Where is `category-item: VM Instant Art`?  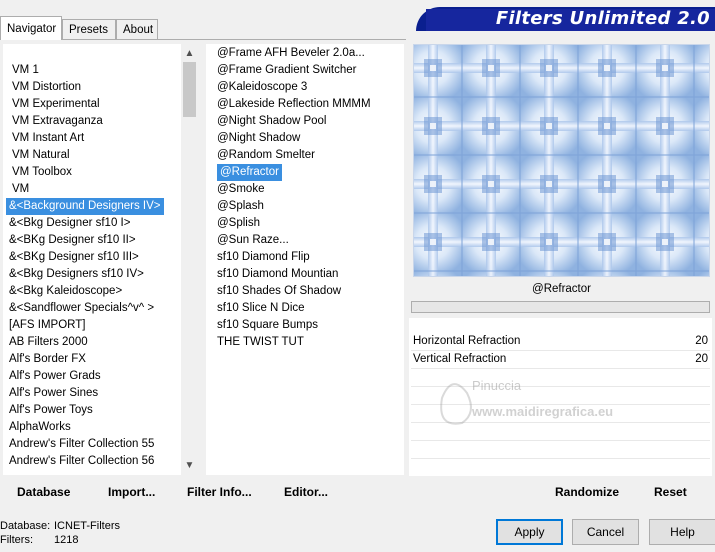
category-item: VM Instant Art is located at coordinates (48, 138).